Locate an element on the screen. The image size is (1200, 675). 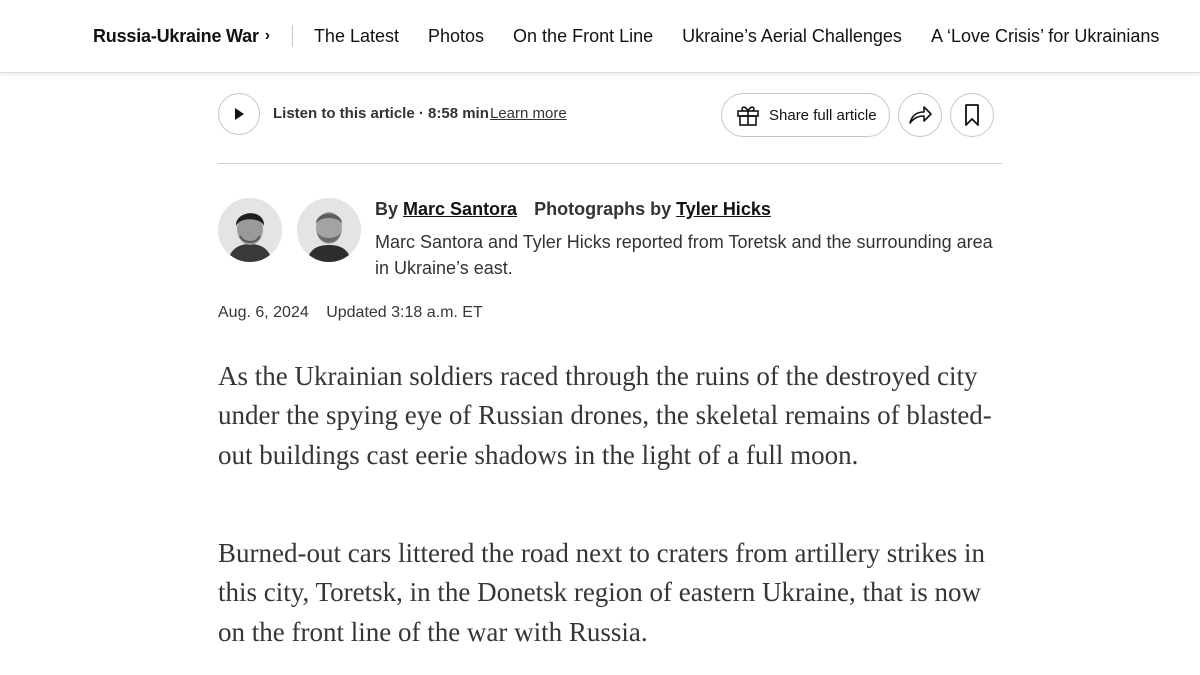
nav-link-front-line: On the Front Line is located at coordinates (583, 36).